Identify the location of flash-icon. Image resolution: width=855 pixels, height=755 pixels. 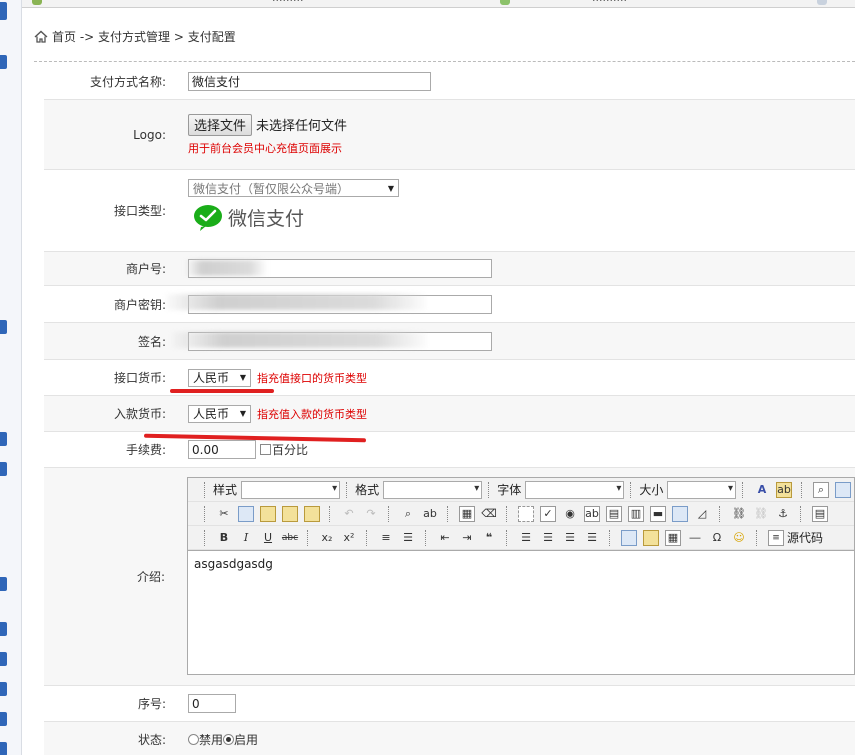
(651, 537).